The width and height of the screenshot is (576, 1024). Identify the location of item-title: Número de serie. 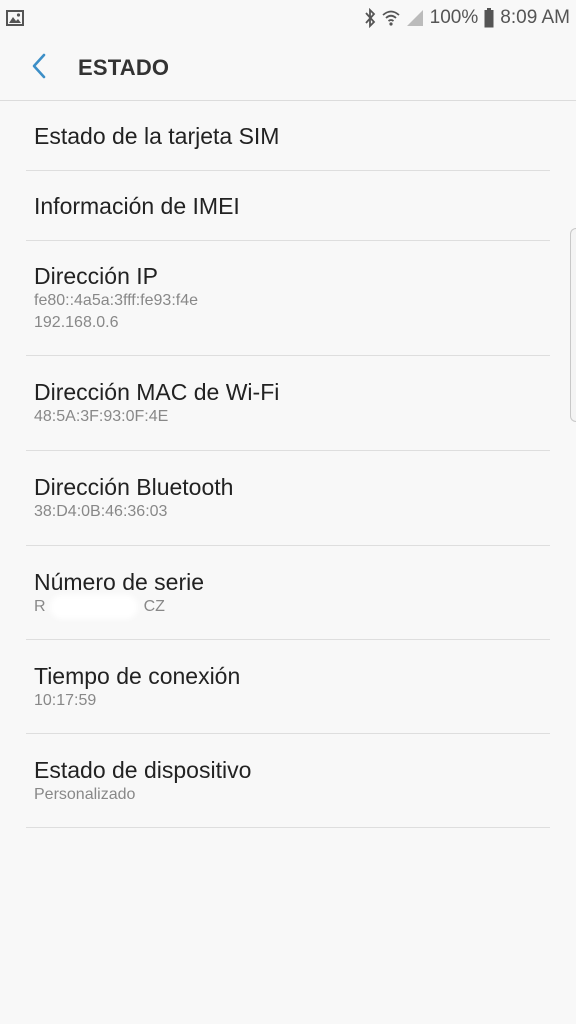
(119, 581).